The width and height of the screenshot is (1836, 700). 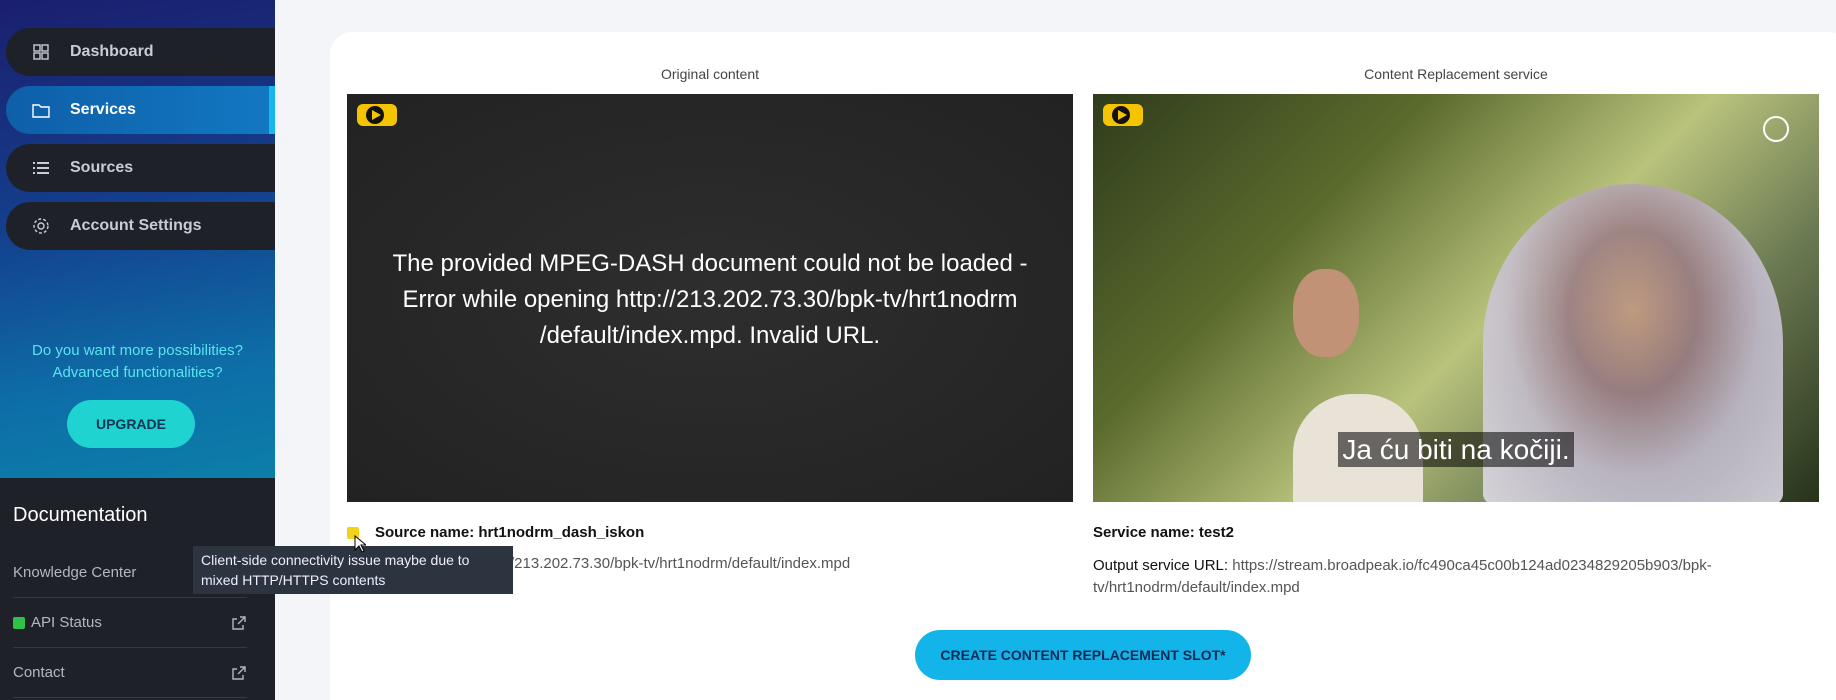 What do you see at coordinates (1161, 565) in the screenshot?
I see `output-url-label: Output service URL:` at bounding box center [1161, 565].